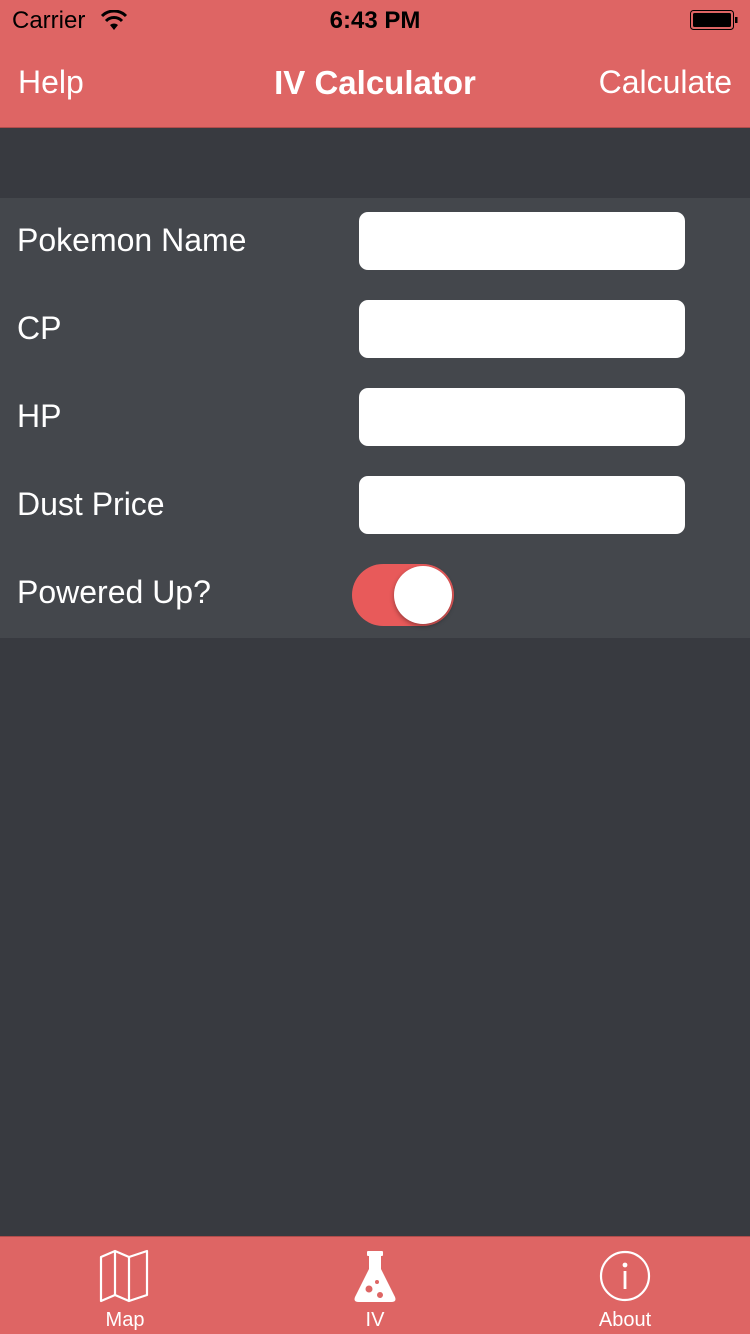  What do you see at coordinates (125, 1320) in the screenshot?
I see `tab-map-label: Map` at bounding box center [125, 1320].